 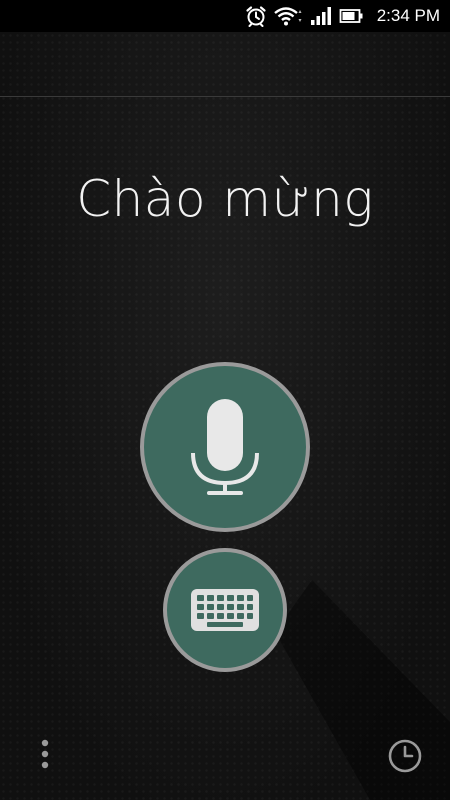 I want to click on alarm-icon, so click(x=256, y=16).